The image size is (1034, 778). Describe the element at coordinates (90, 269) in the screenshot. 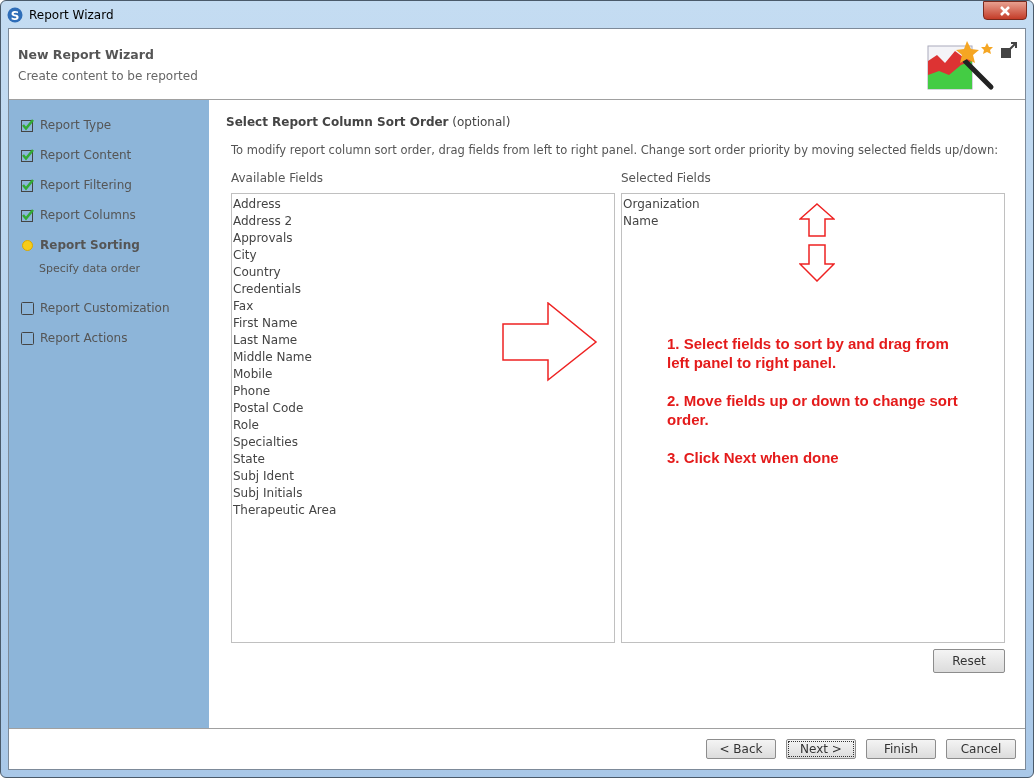

I see `step-description: Specify data order` at that location.